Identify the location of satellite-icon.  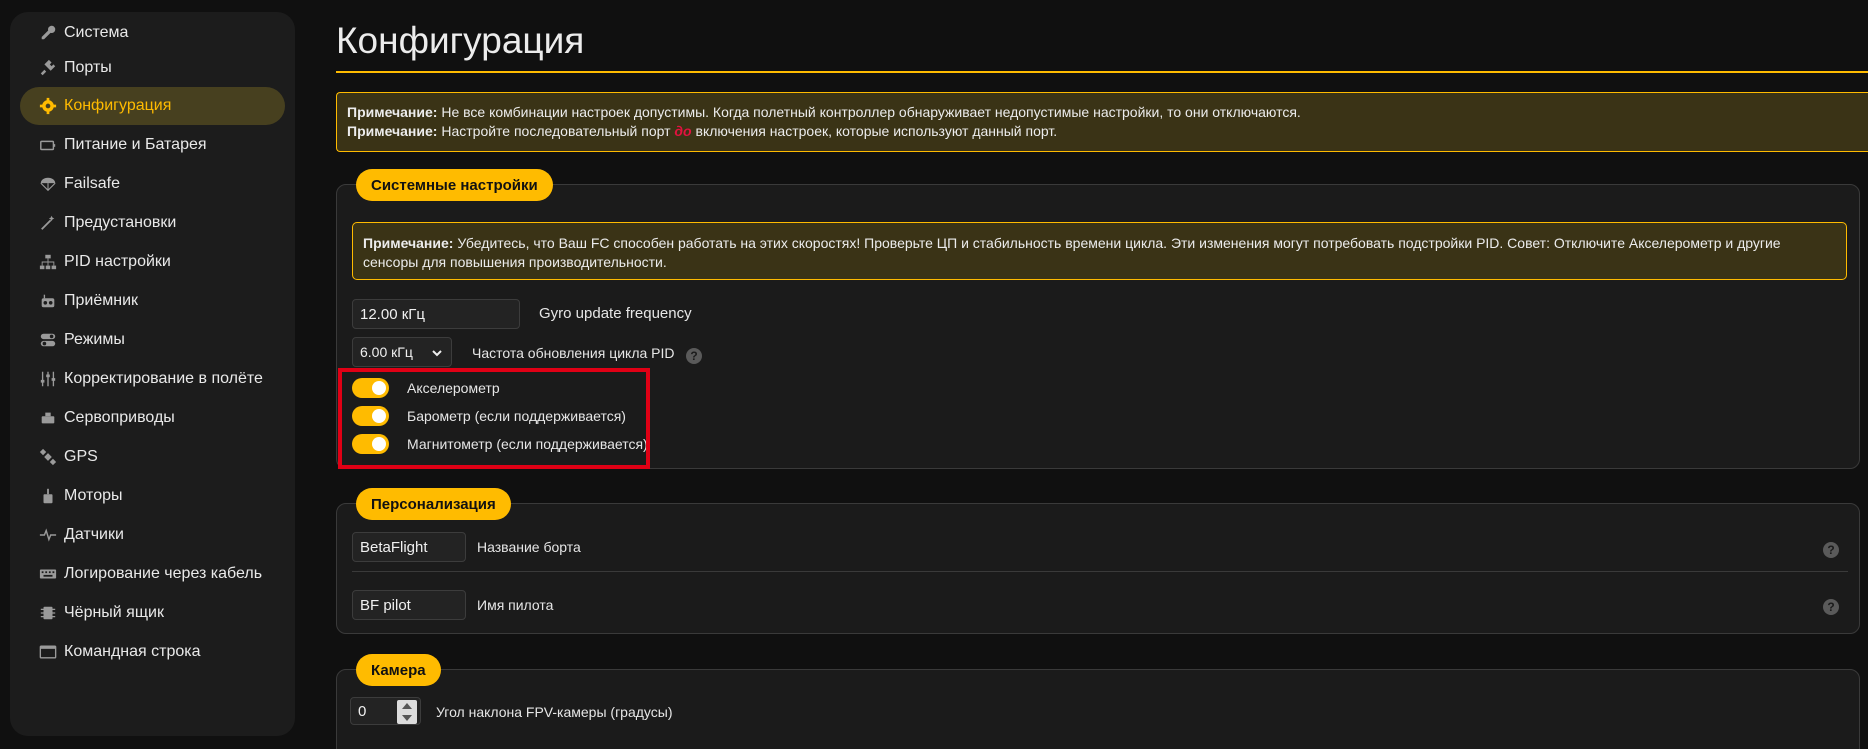
(48, 457).